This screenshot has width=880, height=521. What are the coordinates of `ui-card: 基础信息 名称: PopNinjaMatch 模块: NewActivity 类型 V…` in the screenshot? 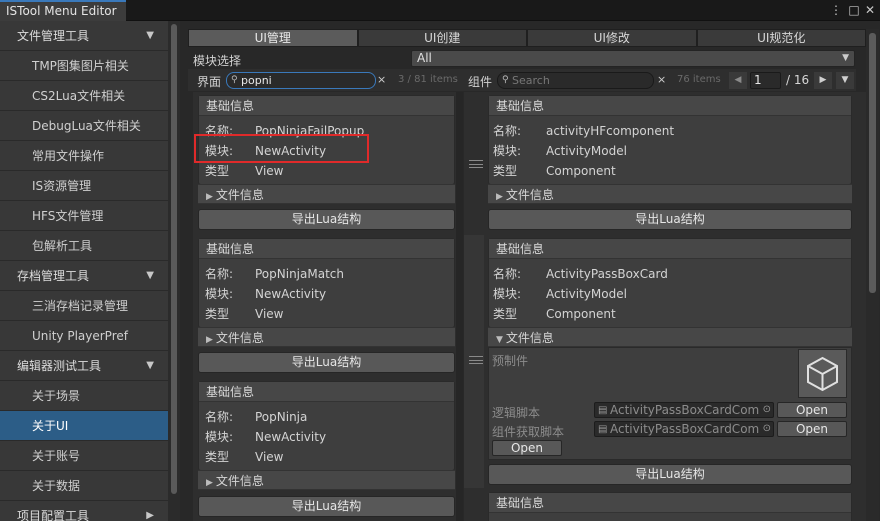 It's located at (326, 283).